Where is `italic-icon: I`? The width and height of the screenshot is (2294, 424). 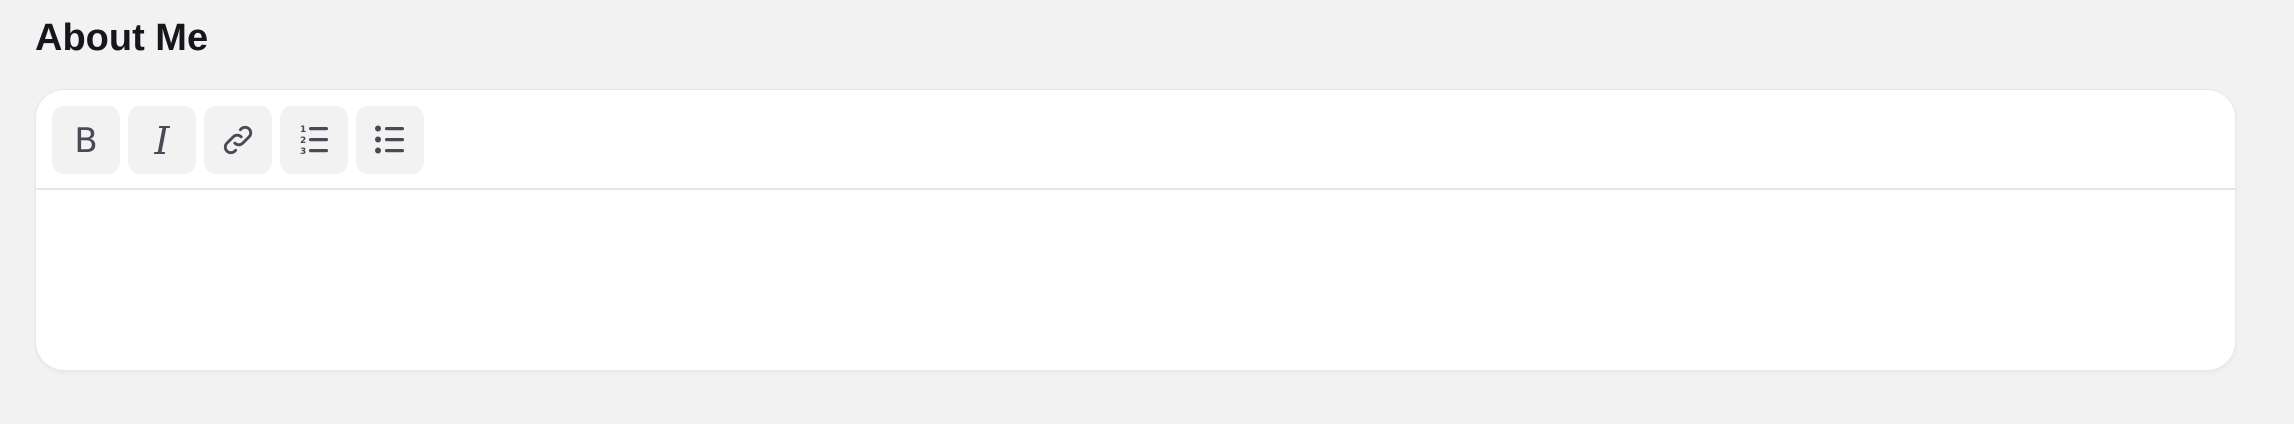
italic-icon: I is located at coordinates (162, 140).